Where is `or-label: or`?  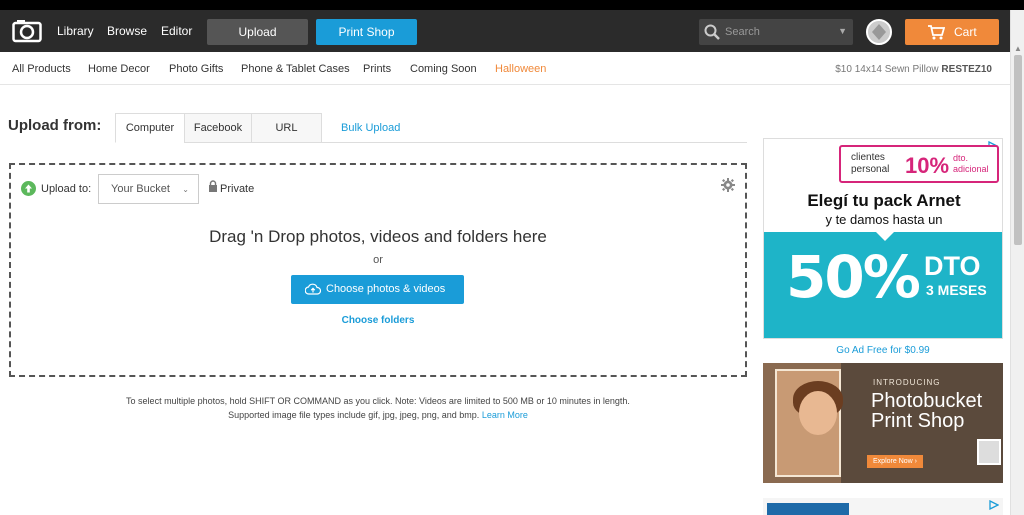
or-label: or is located at coordinates (378, 260).